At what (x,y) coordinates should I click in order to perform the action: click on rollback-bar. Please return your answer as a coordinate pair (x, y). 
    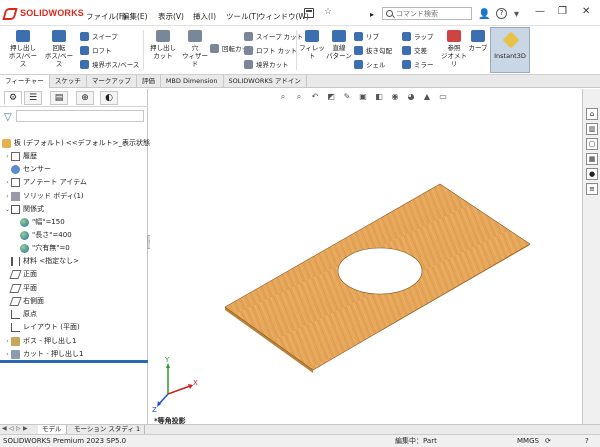
    Looking at the image, I should click on (74, 361).